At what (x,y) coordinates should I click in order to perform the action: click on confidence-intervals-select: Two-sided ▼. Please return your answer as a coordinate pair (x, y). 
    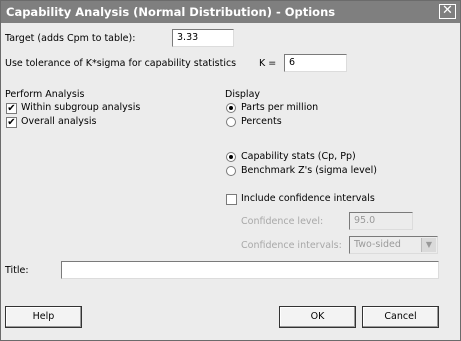
    Looking at the image, I should click on (393, 245).